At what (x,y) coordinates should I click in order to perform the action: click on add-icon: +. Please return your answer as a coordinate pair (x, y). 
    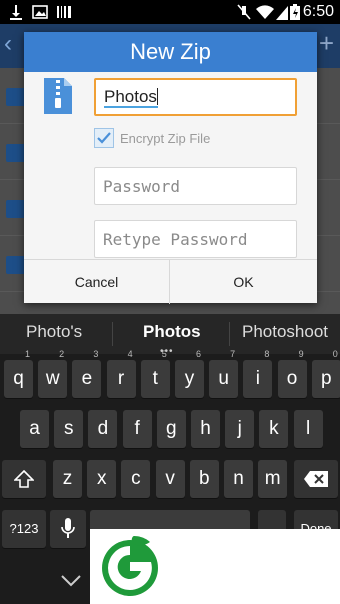
    Looking at the image, I should click on (326, 43).